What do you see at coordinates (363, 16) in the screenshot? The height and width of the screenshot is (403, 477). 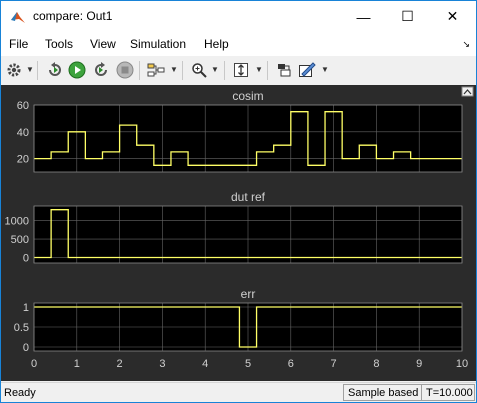 I see `minimize-button: —` at bounding box center [363, 16].